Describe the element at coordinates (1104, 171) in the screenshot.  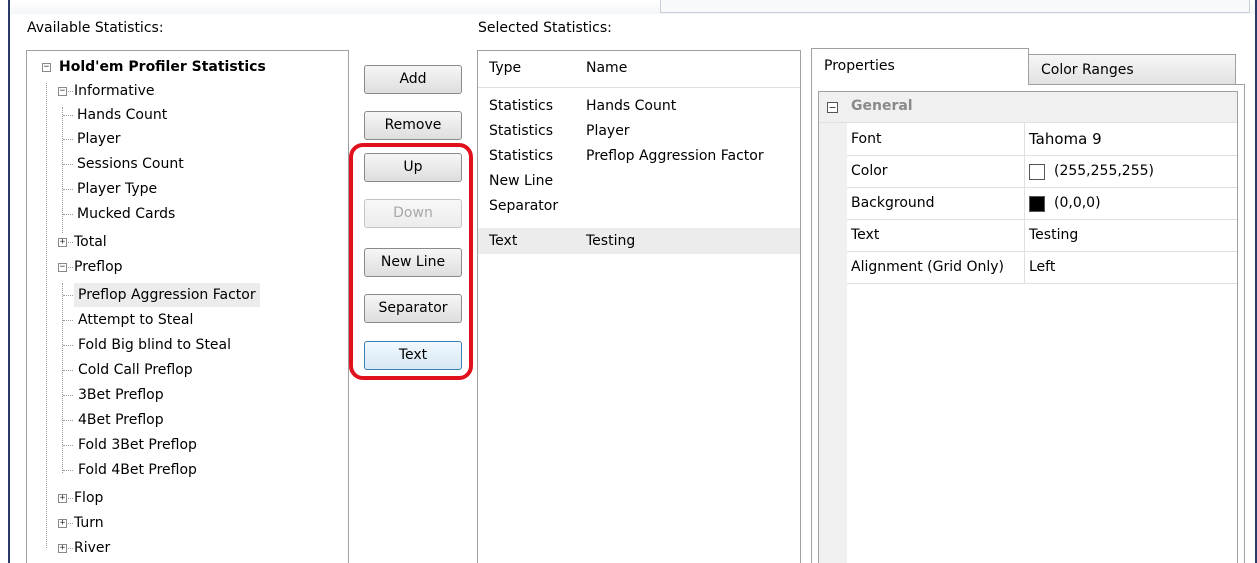
I see `property-value: (255,255,255)` at that location.